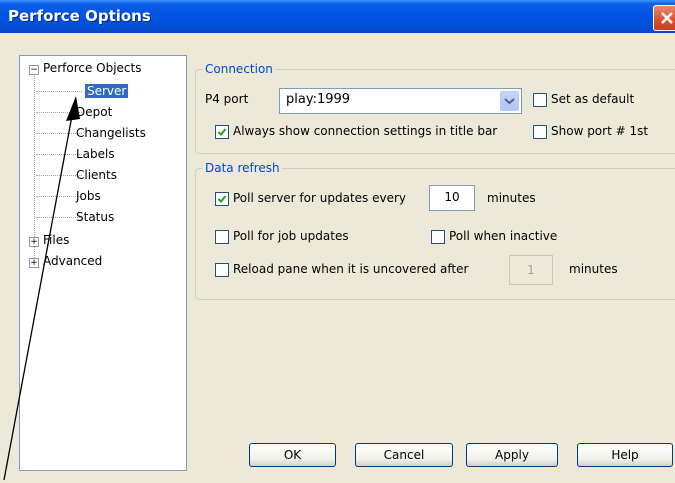 This screenshot has width=675, height=483. I want to click on annotation-arrow, so click(41, 288).